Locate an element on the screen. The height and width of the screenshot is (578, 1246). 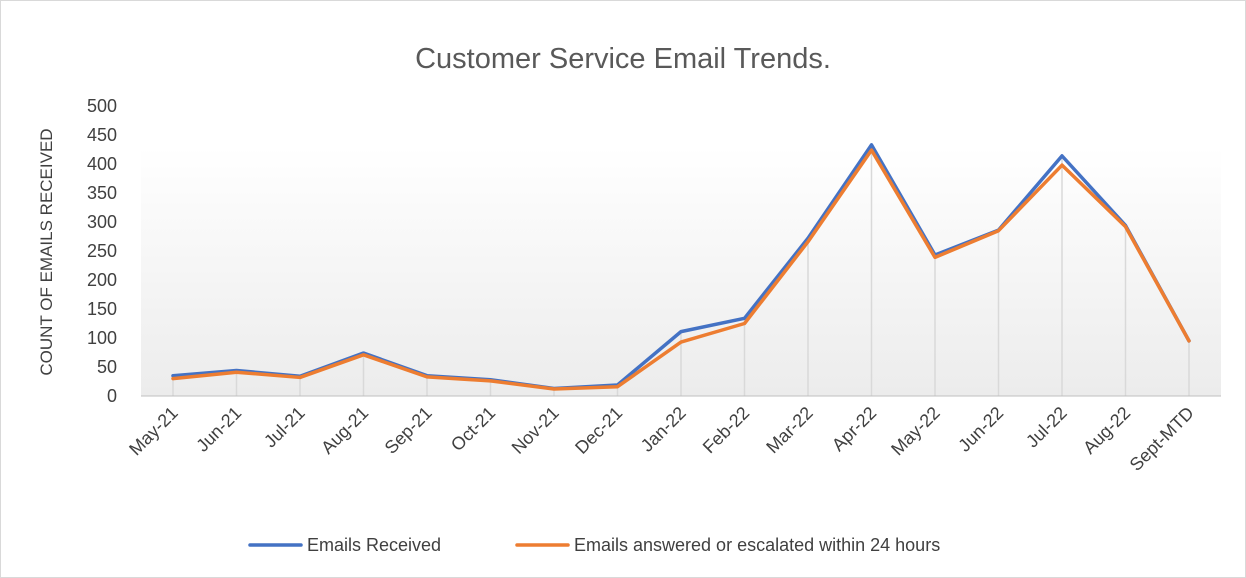
y-tick-label: 250 is located at coordinates (102, 251).